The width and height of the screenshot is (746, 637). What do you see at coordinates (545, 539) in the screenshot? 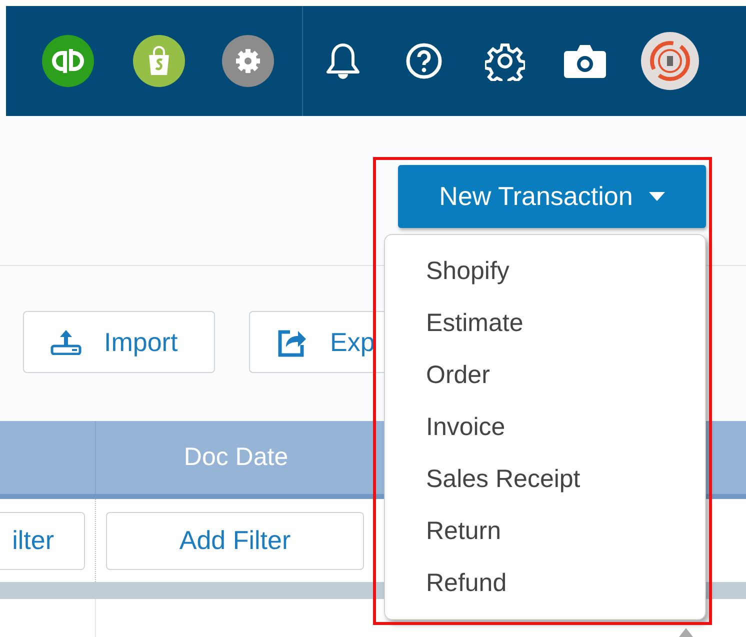
I see `menu-item: Return` at bounding box center [545, 539].